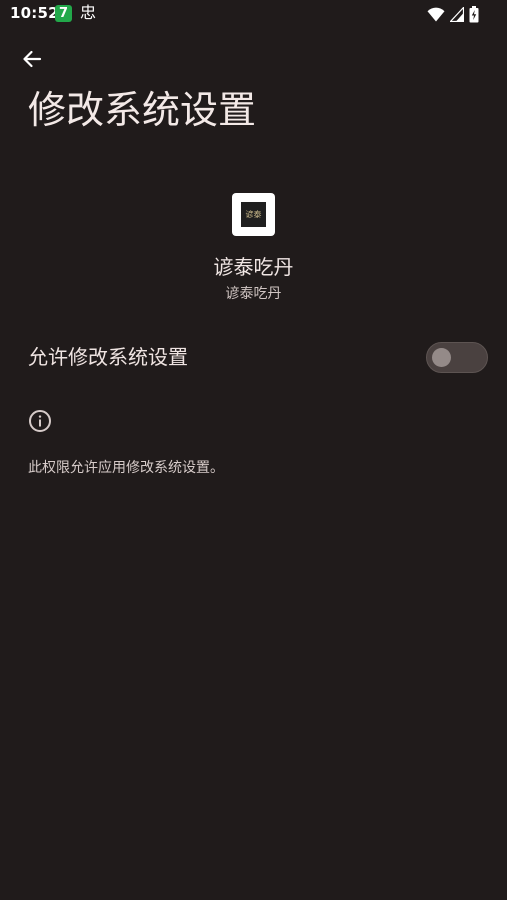  I want to click on arrow-back-icon, so click(32, 59).